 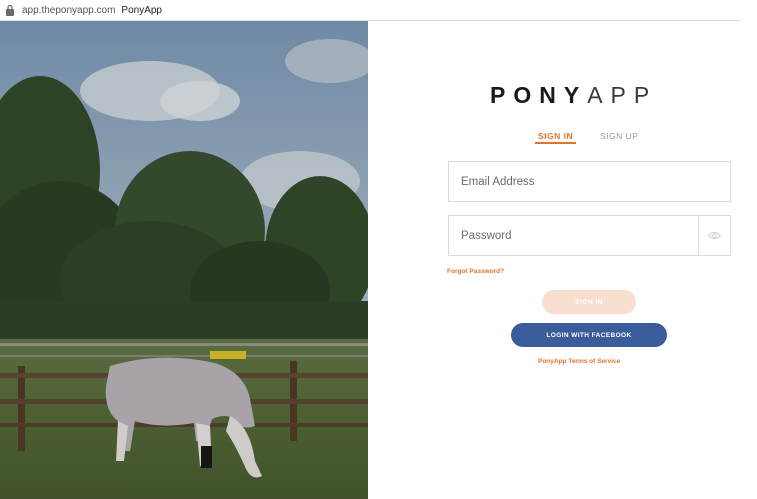 What do you see at coordinates (555, 143) in the screenshot?
I see `active-tab-indicator` at bounding box center [555, 143].